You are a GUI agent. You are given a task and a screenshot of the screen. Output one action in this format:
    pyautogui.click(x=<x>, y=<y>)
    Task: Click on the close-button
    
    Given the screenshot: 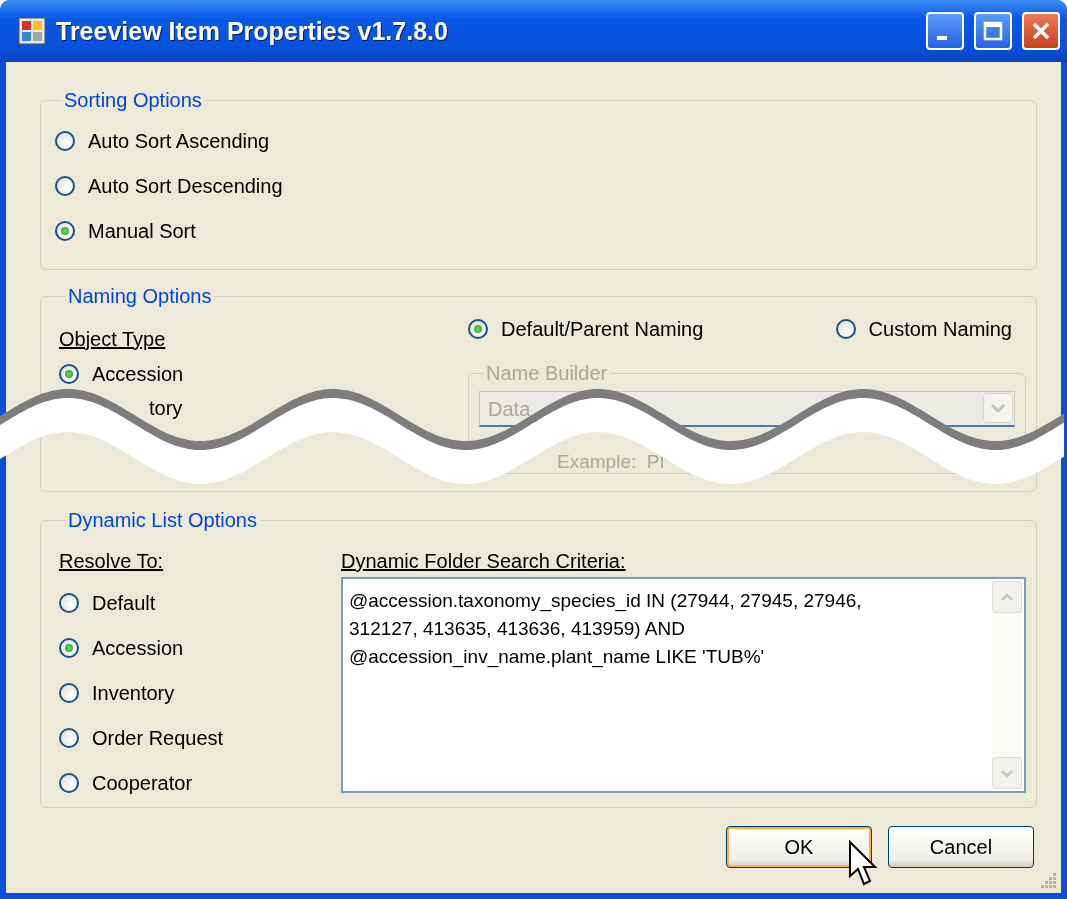 What is the action you would take?
    pyautogui.click(x=1041, y=31)
    